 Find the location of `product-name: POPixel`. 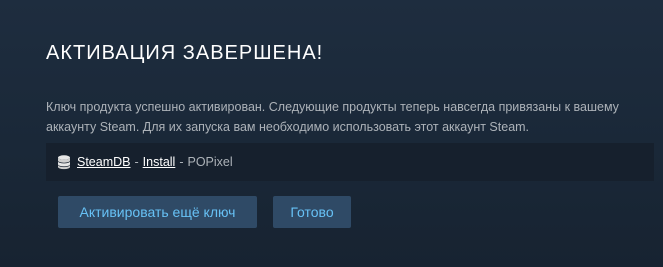

product-name: POPixel is located at coordinates (210, 162).